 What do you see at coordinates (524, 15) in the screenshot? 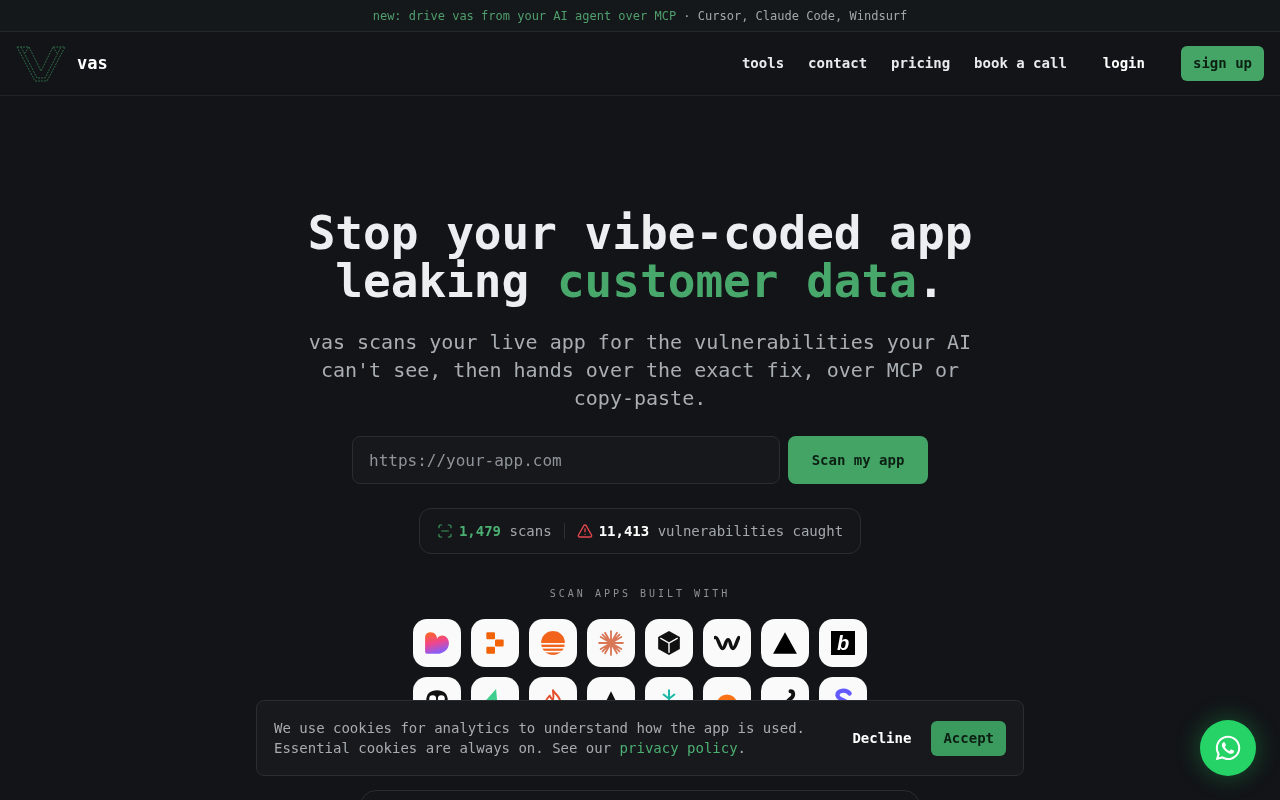
I see `announcement-link: new: drive vas from your AI agent over MCP` at bounding box center [524, 15].